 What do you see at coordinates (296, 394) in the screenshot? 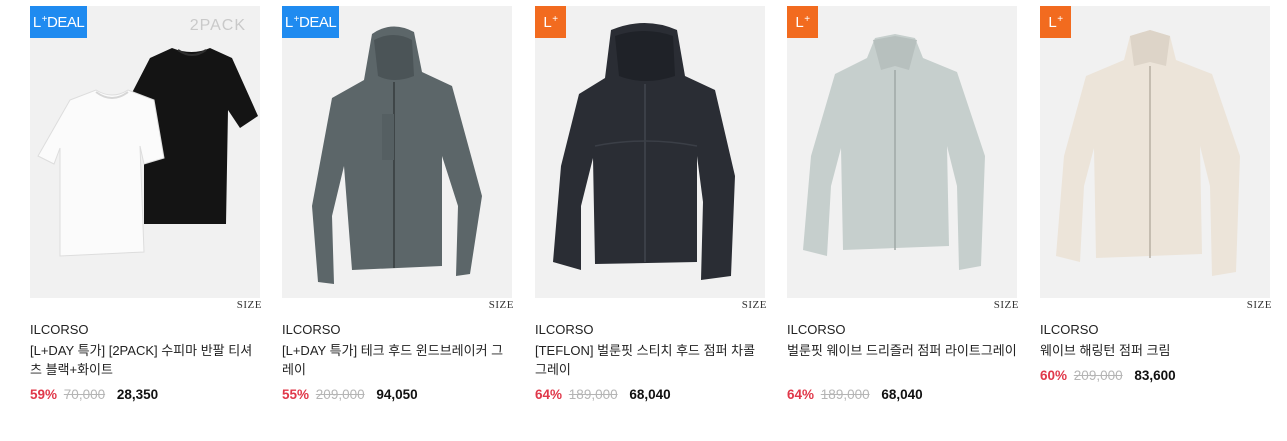
I see `discount-rate: 55%` at bounding box center [296, 394].